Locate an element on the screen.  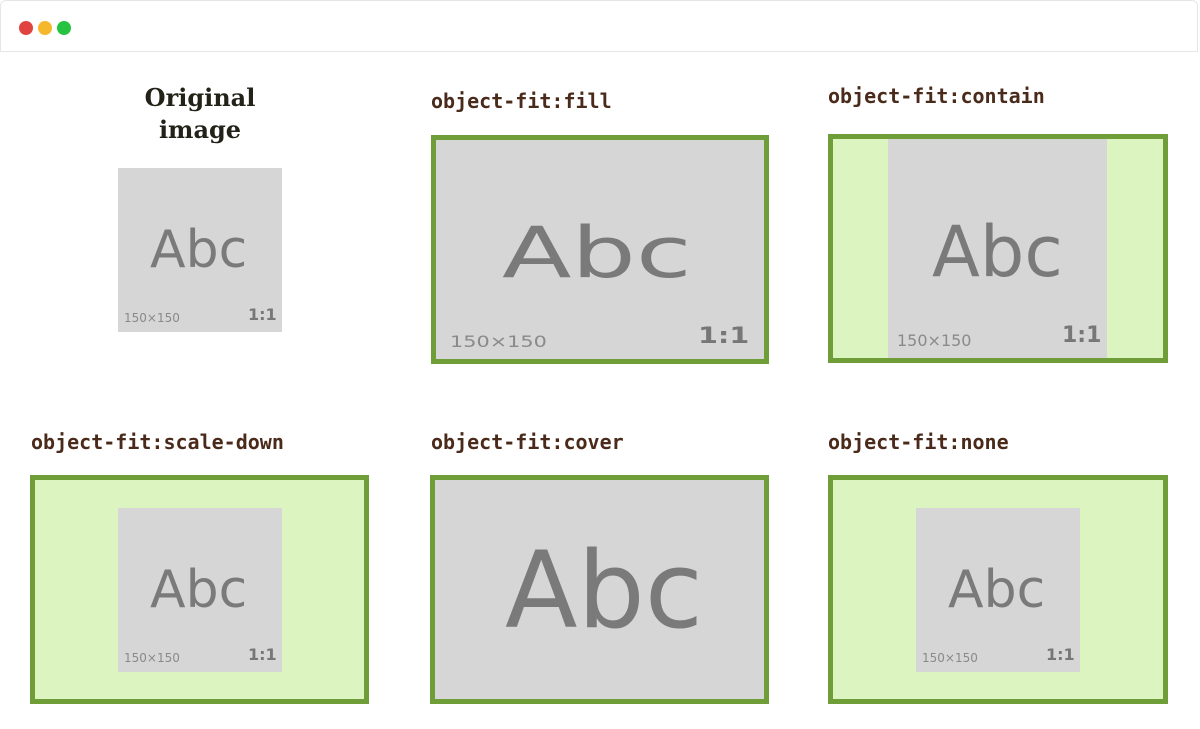
contain-label: object-fit:contain is located at coordinates (936, 96).